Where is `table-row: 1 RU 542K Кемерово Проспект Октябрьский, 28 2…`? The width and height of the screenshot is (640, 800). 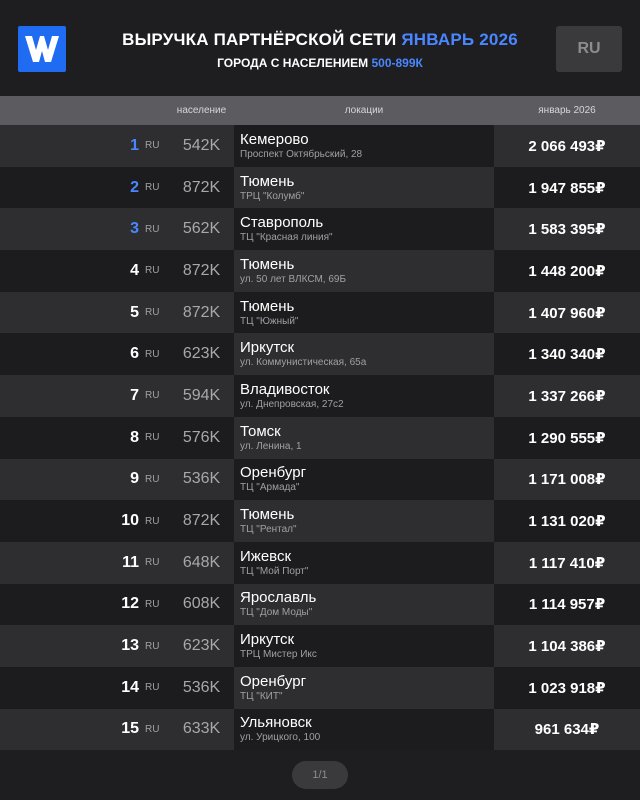 table-row: 1 RU 542K Кемерово Проспект Октябрьский, 28 2… is located at coordinates (320, 146).